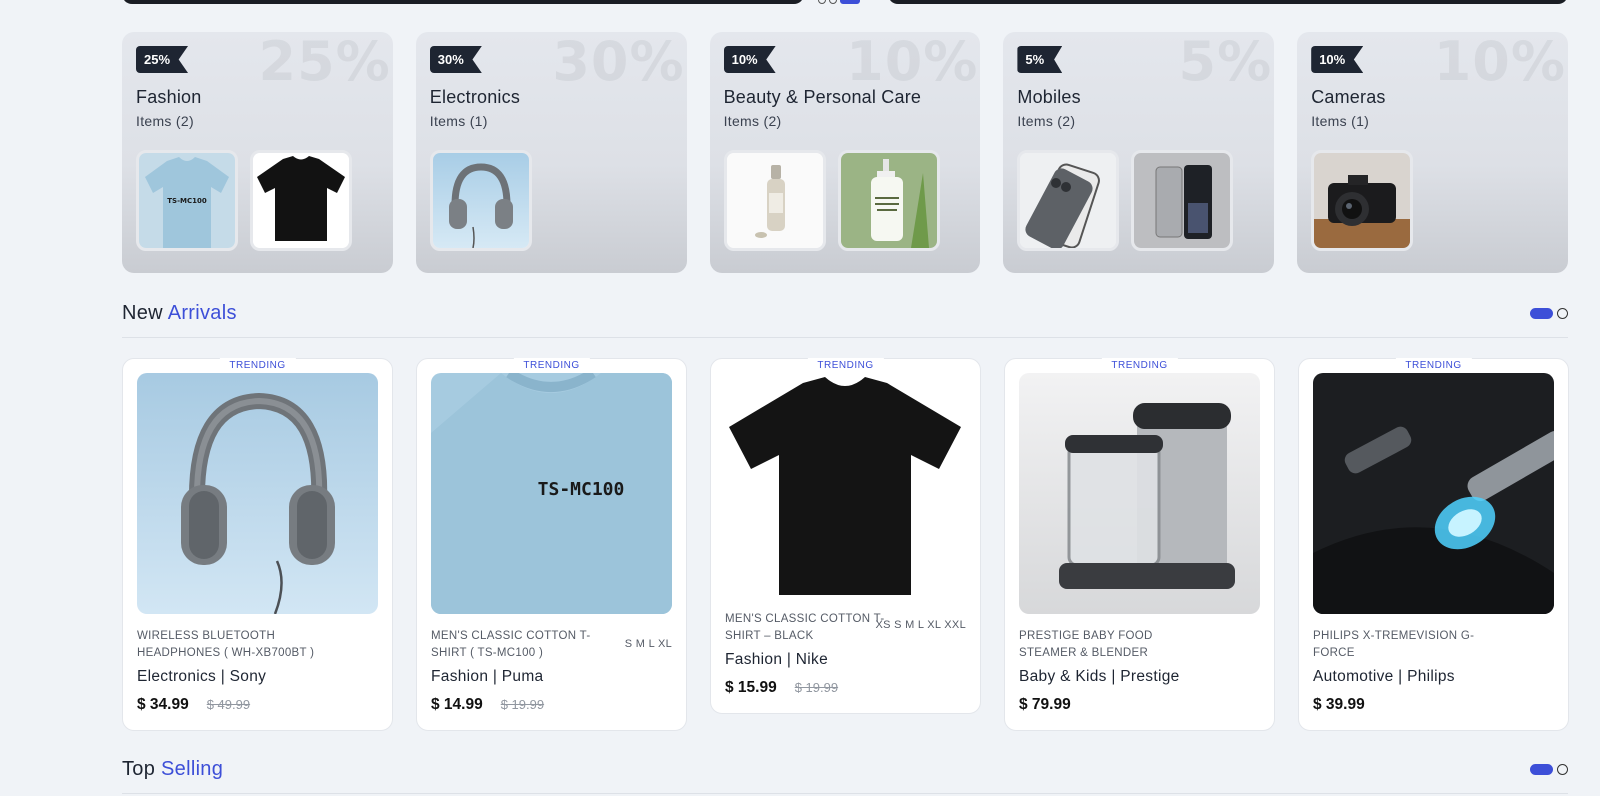  What do you see at coordinates (1049, 97) in the screenshot?
I see `category-title: Mobiles` at bounding box center [1049, 97].